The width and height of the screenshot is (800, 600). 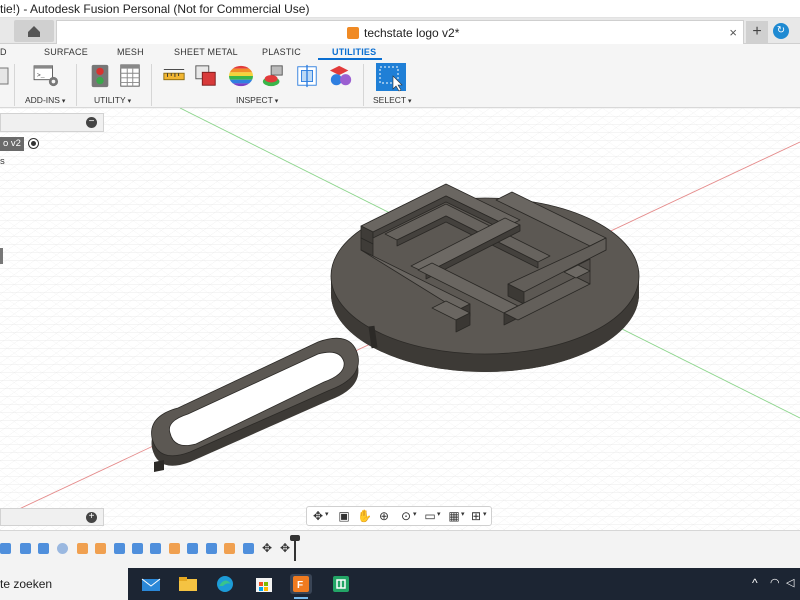 I want to click on taskbar-search-box: te zoeken, so click(x=64, y=584).